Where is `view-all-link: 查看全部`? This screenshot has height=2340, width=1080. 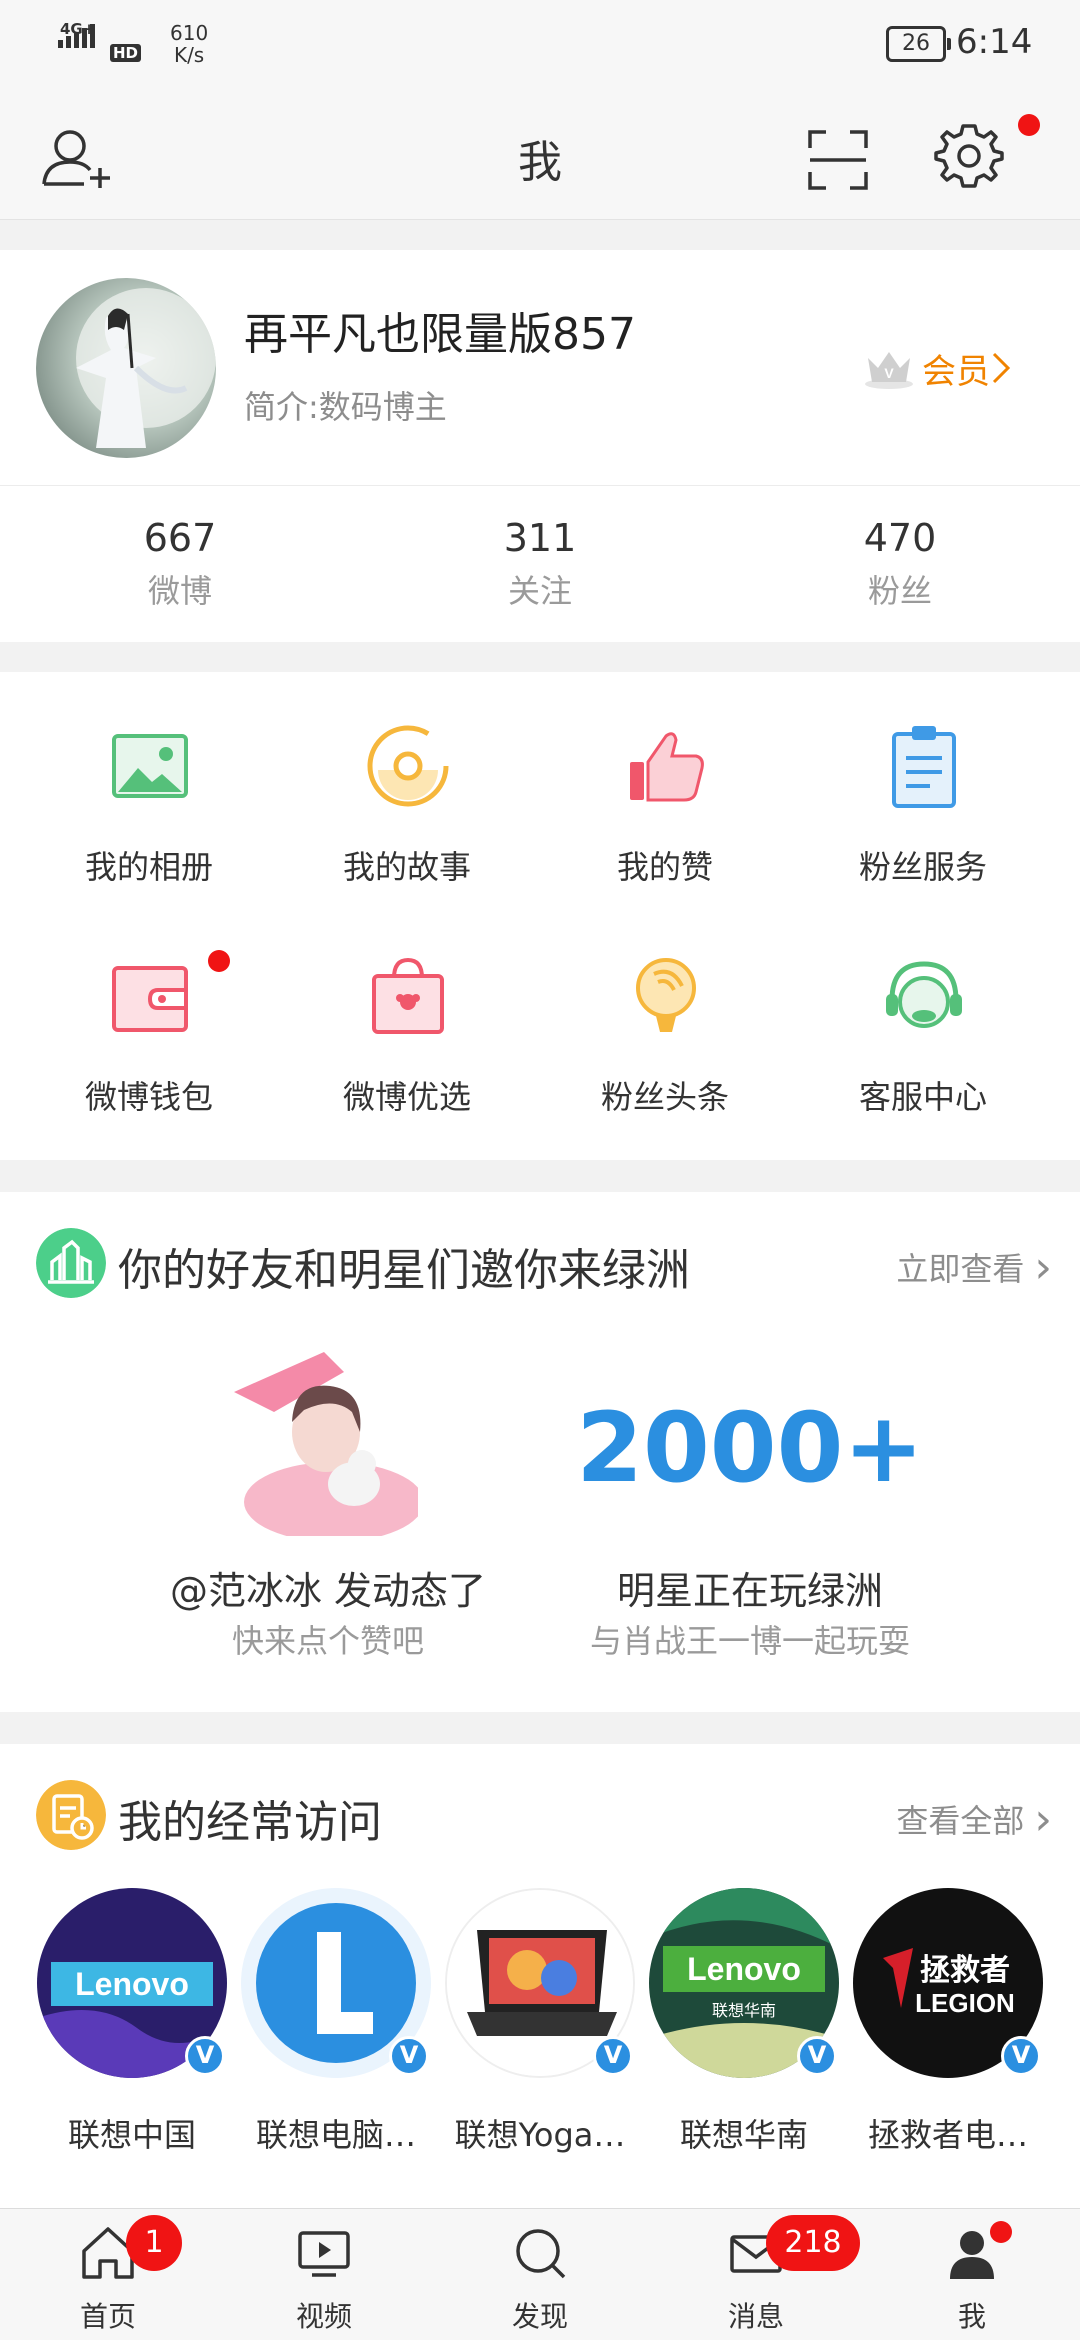 view-all-link: 查看全部 is located at coordinates (974, 1819).